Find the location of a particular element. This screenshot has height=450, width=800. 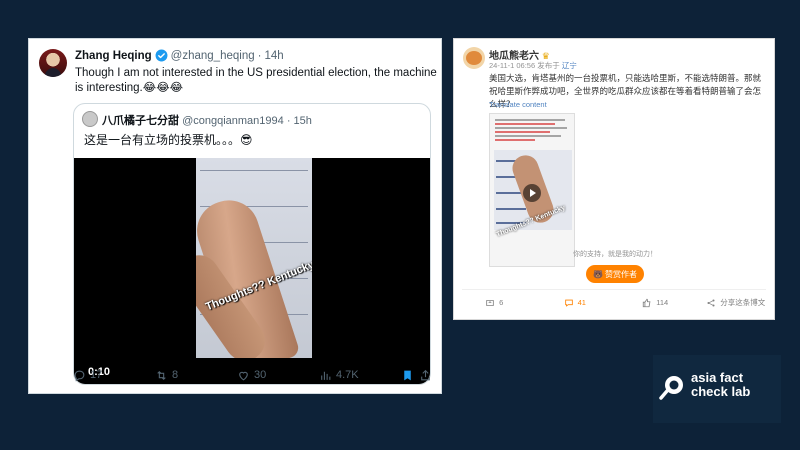

bookmark-button is located at coordinates (410, 375).